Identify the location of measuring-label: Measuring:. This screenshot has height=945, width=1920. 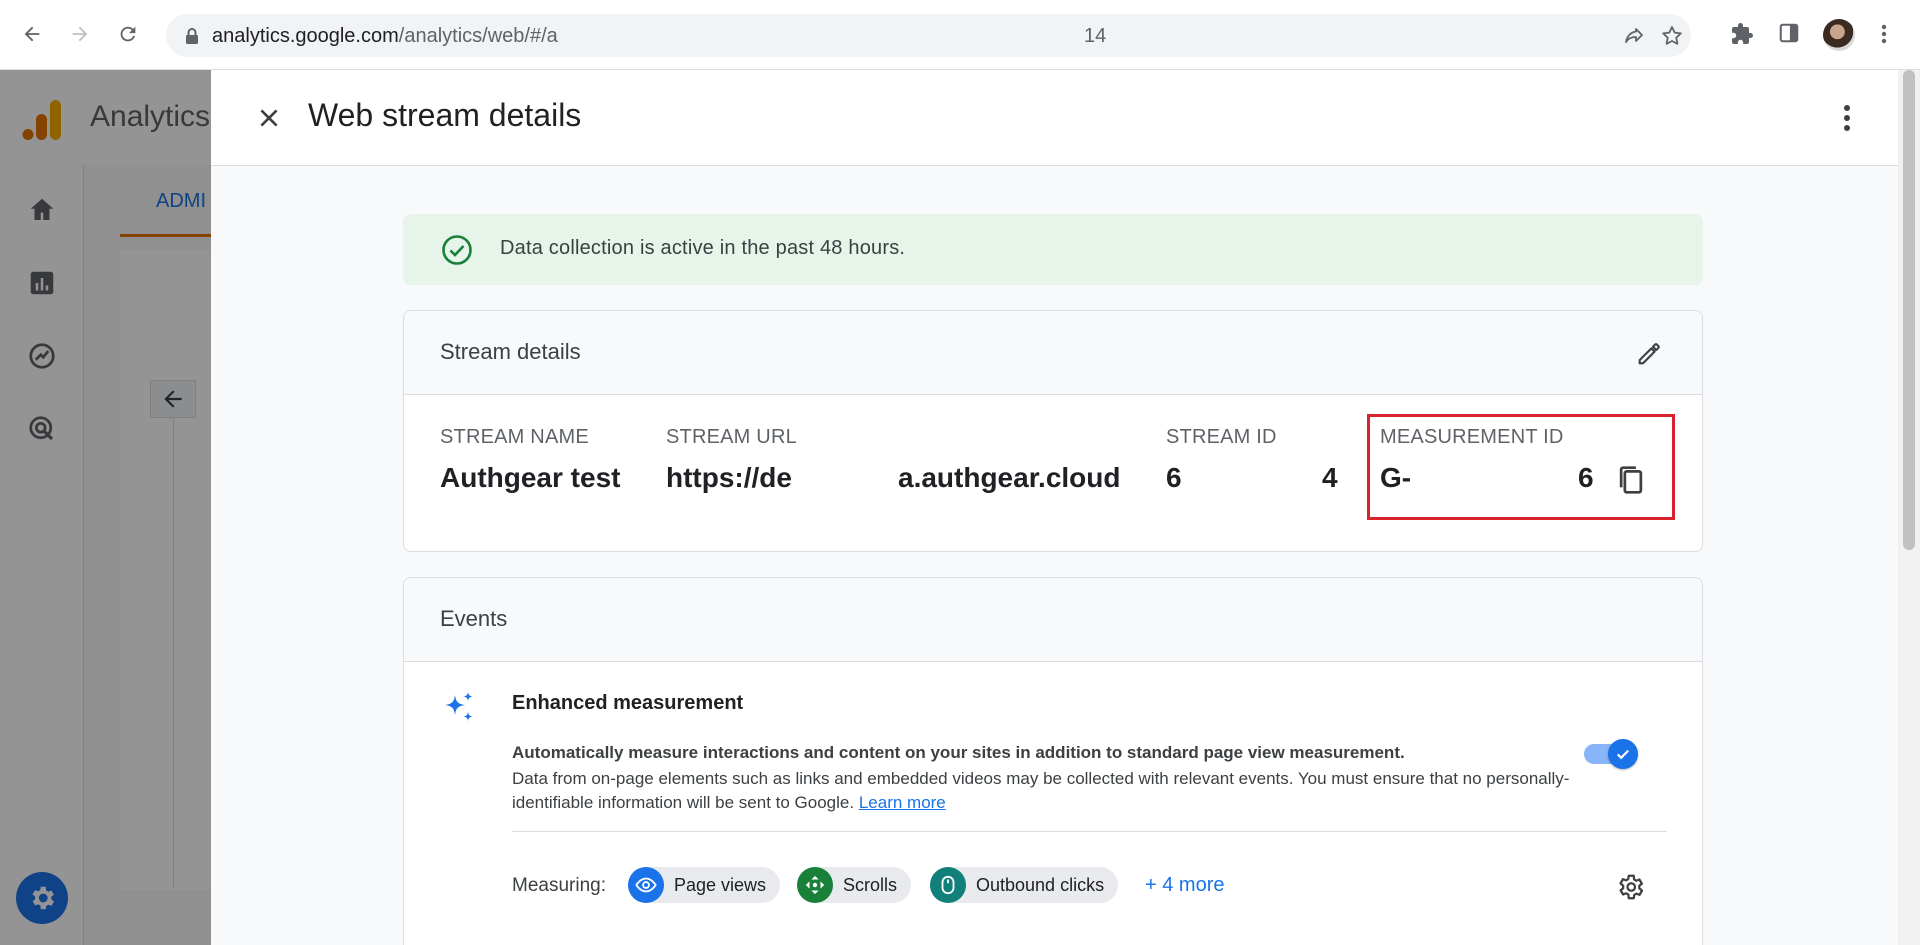
(559, 885).